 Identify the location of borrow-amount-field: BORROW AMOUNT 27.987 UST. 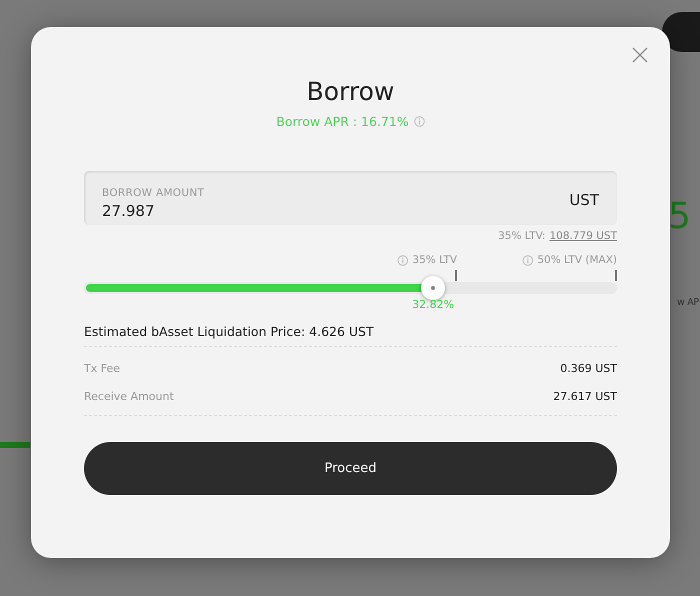
(350, 198).